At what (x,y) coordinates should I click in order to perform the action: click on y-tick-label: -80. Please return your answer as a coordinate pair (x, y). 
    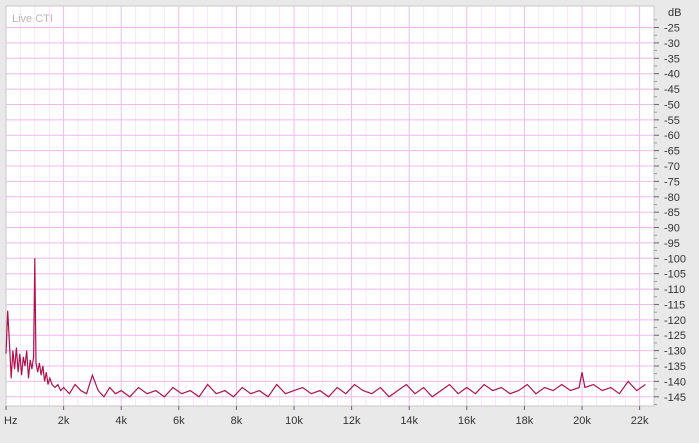
    Looking at the image, I should click on (672, 198).